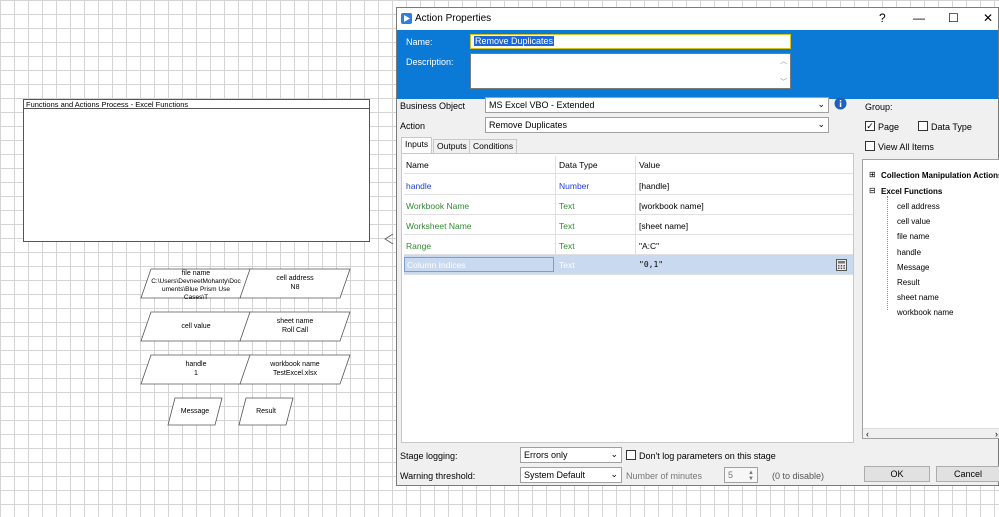  Describe the element at coordinates (741, 475) in the screenshot. I see `minutes-stepper: 5 ▲ ▼` at that location.